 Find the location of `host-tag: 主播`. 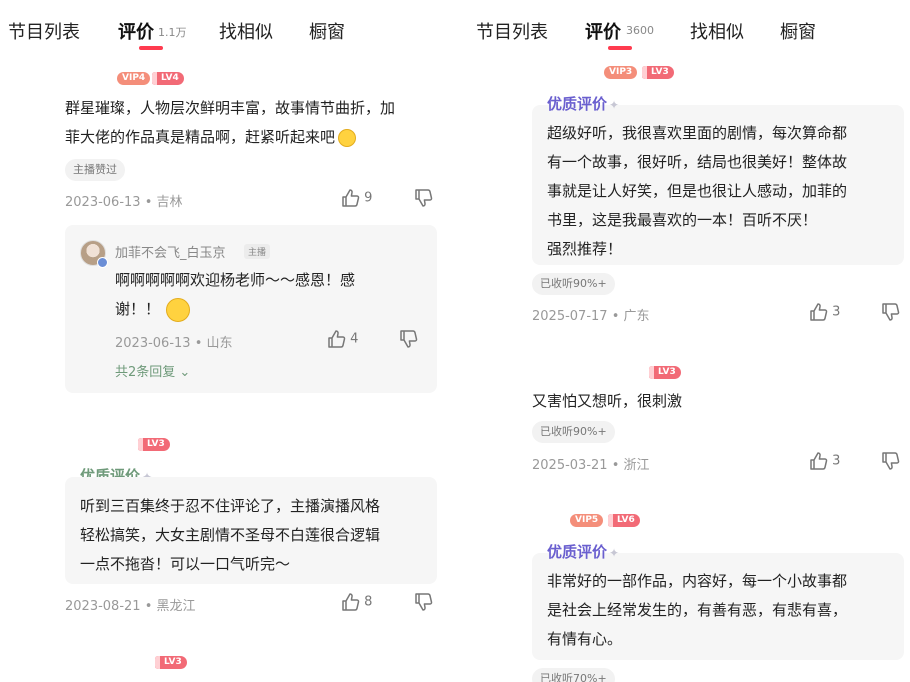

host-tag: 主播 is located at coordinates (257, 251).